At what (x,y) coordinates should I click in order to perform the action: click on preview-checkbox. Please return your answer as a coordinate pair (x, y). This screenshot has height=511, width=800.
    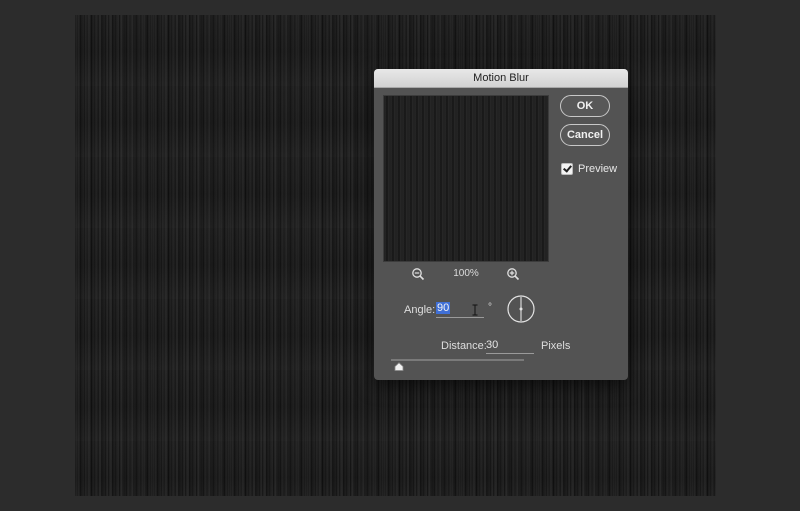
    Looking at the image, I should click on (567, 169).